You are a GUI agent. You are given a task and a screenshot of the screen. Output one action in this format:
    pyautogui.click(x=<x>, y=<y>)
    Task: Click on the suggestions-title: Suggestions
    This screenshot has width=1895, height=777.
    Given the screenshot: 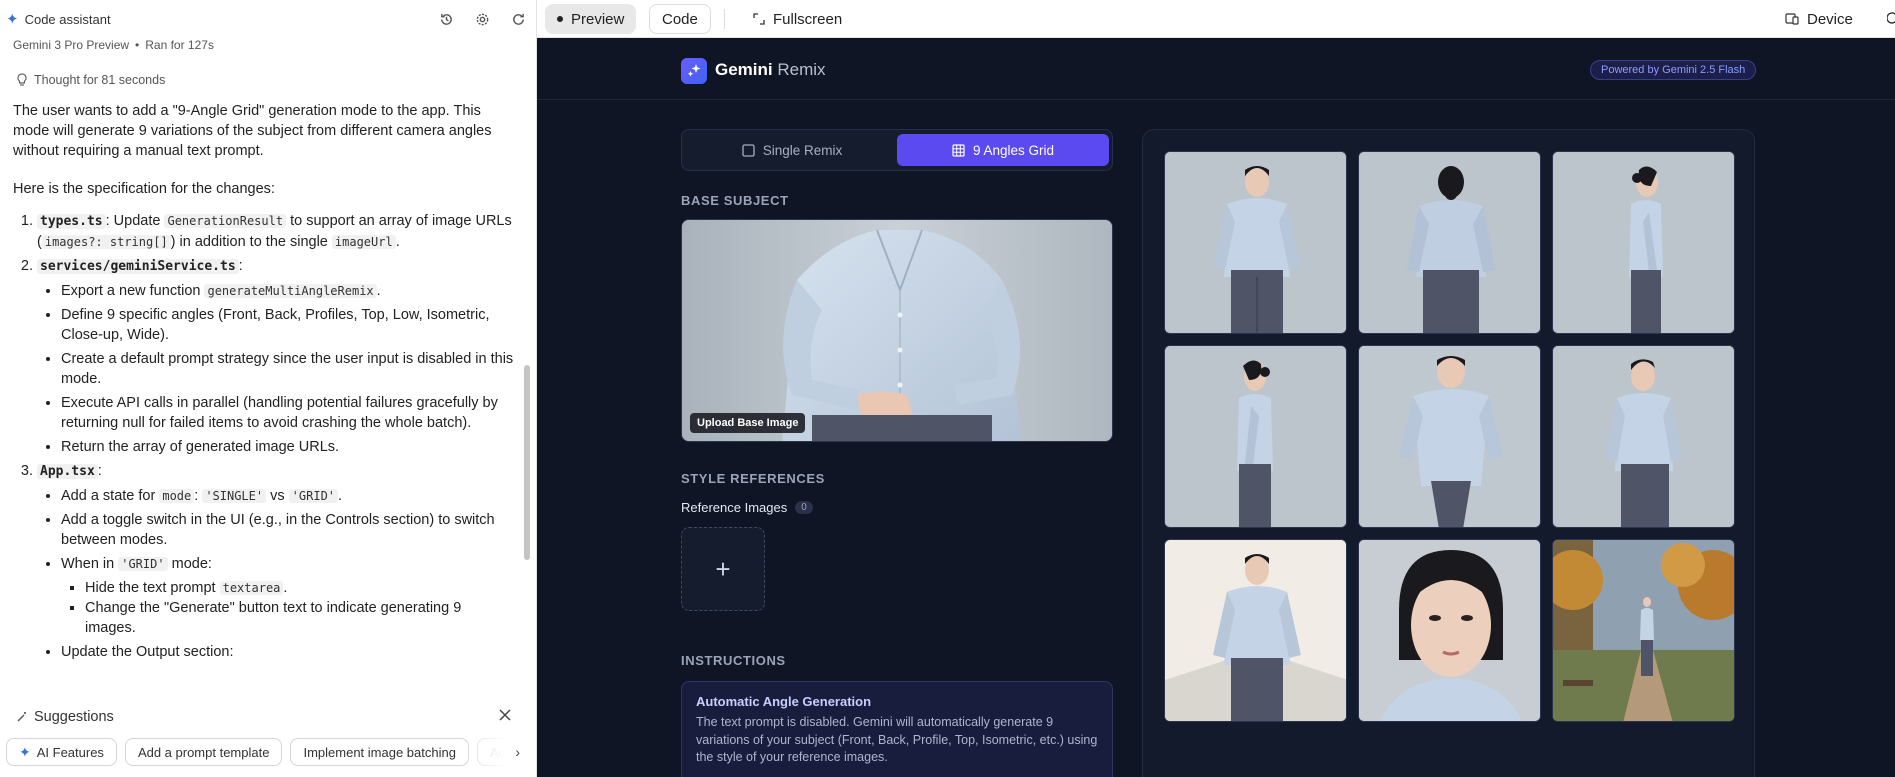 What is the action you would take?
    pyautogui.click(x=74, y=717)
    